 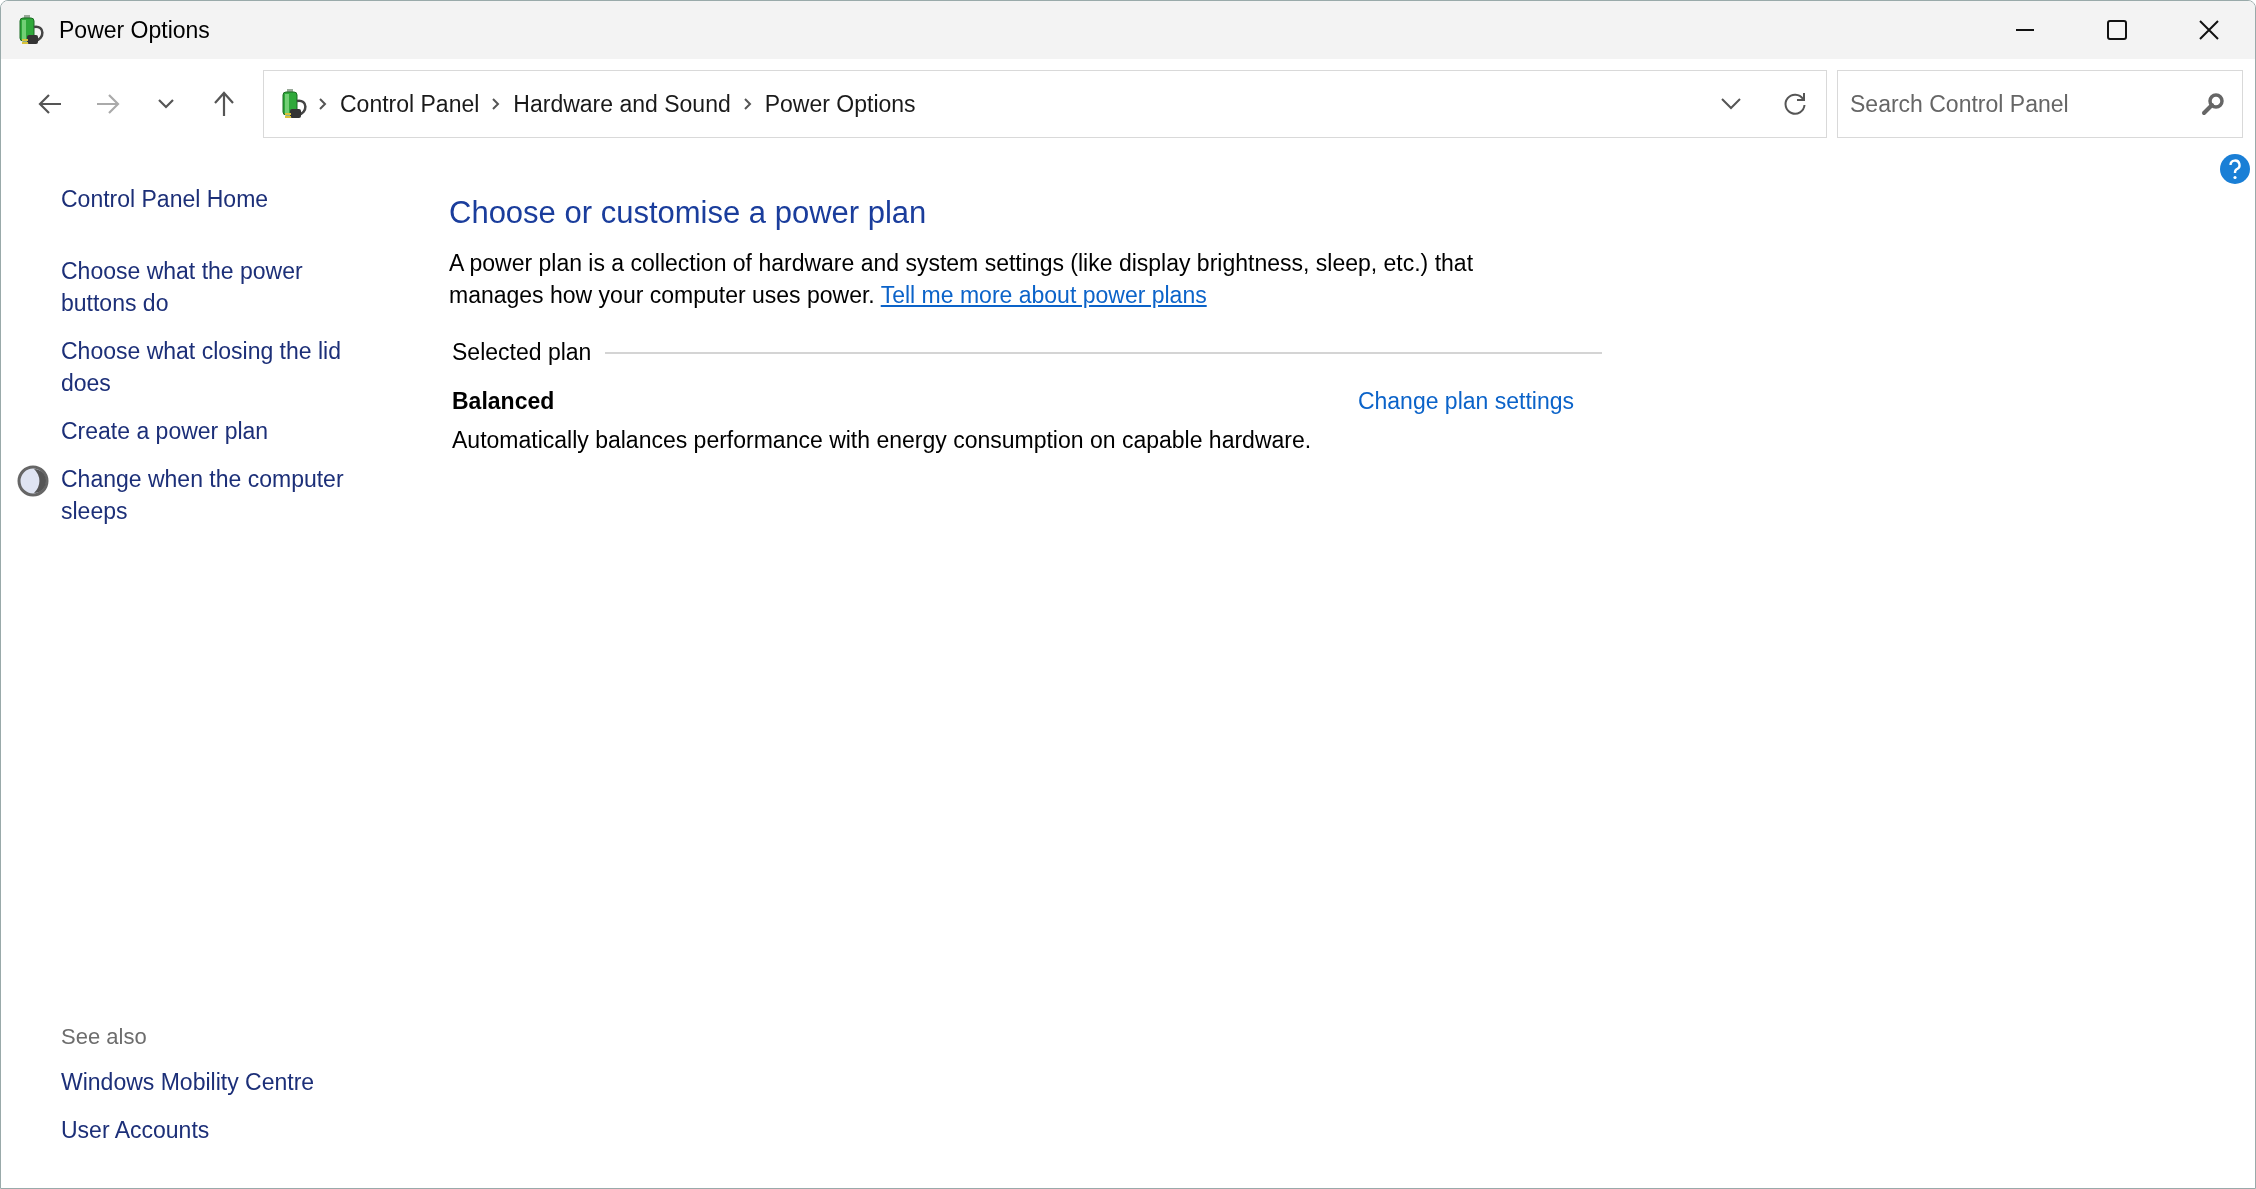 What do you see at coordinates (2040, 104) in the screenshot?
I see `search-field: Search Control Panel` at bounding box center [2040, 104].